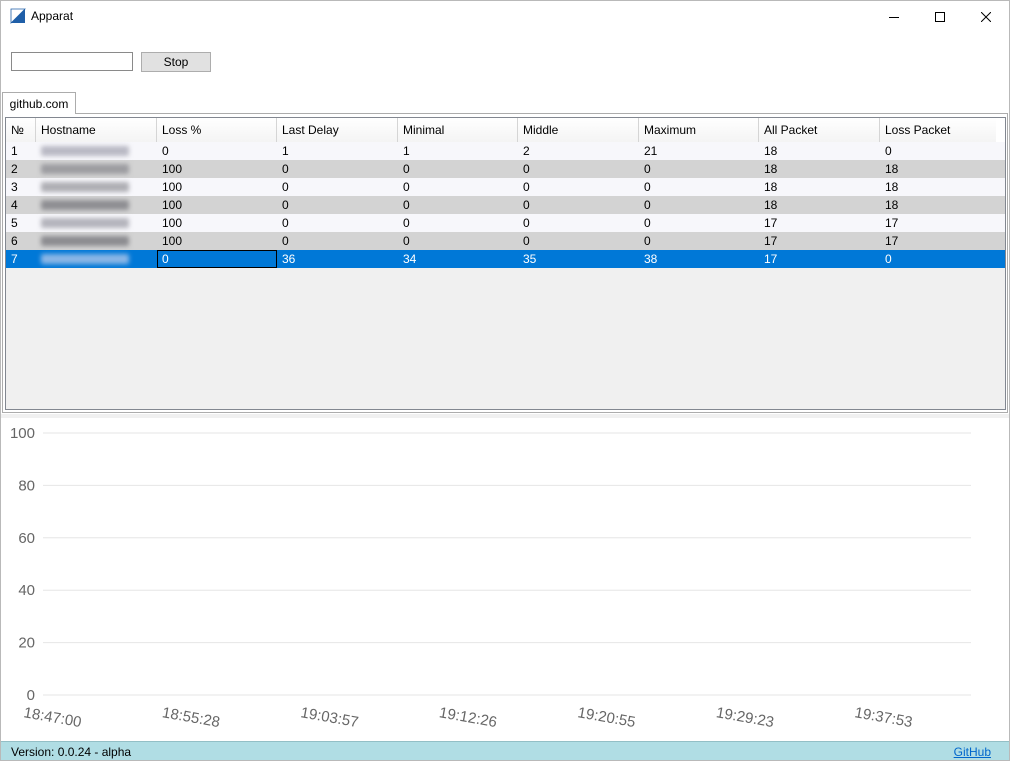 The image size is (1010, 761). Describe the element at coordinates (21, 187) in the screenshot. I see `cell-no: 3` at that location.